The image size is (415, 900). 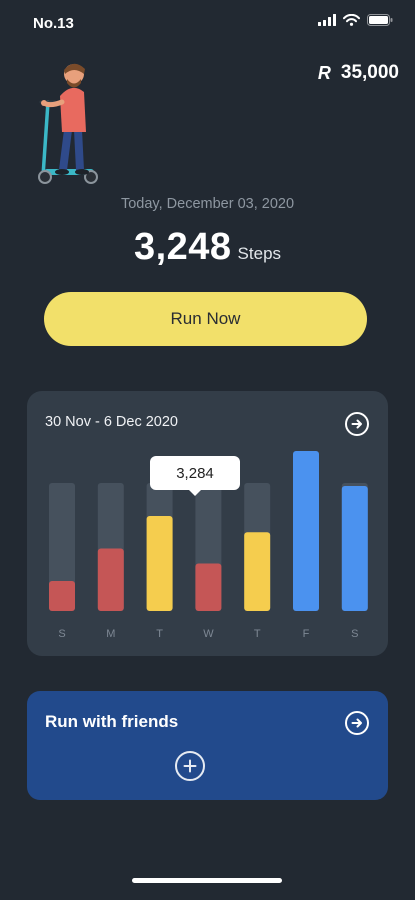 I want to click on steps-summary: 3,248 Steps, so click(x=207, y=247).